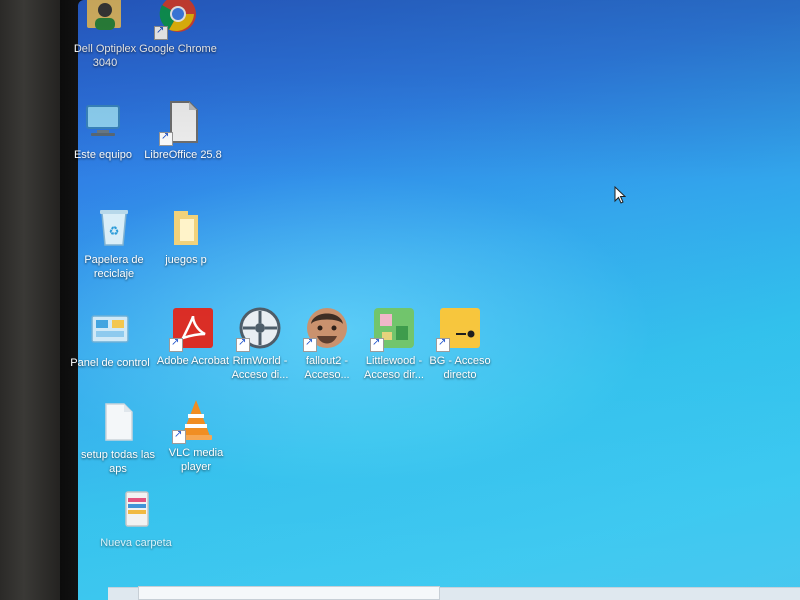 This screenshot has width=800, height=600. I want to click on archive-icon, so click(136, 510).